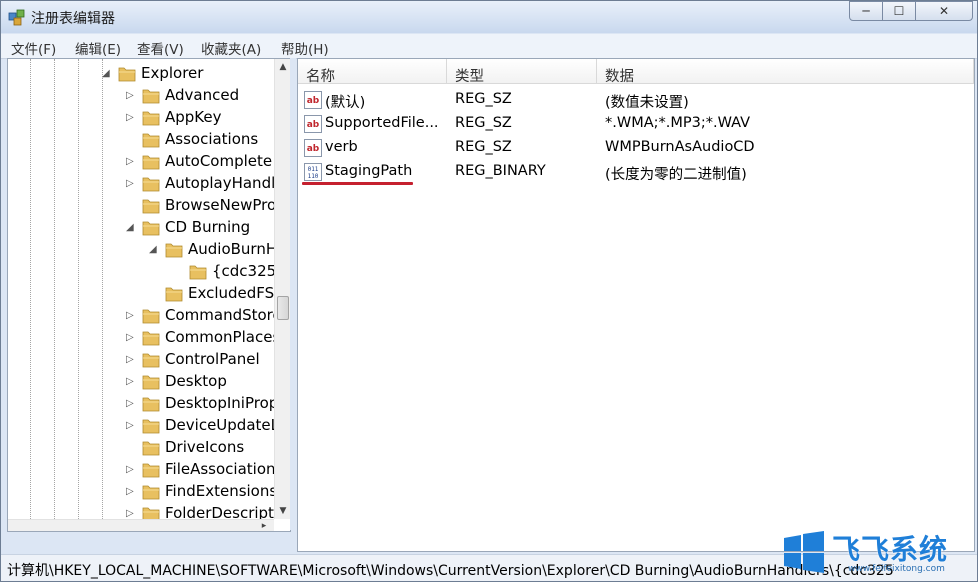 The width and height of the screenshot is (978, 582). Describe the element at coordinates (196, 381) in the screenshot. I see `tree-node-label: Desktop` at that location.